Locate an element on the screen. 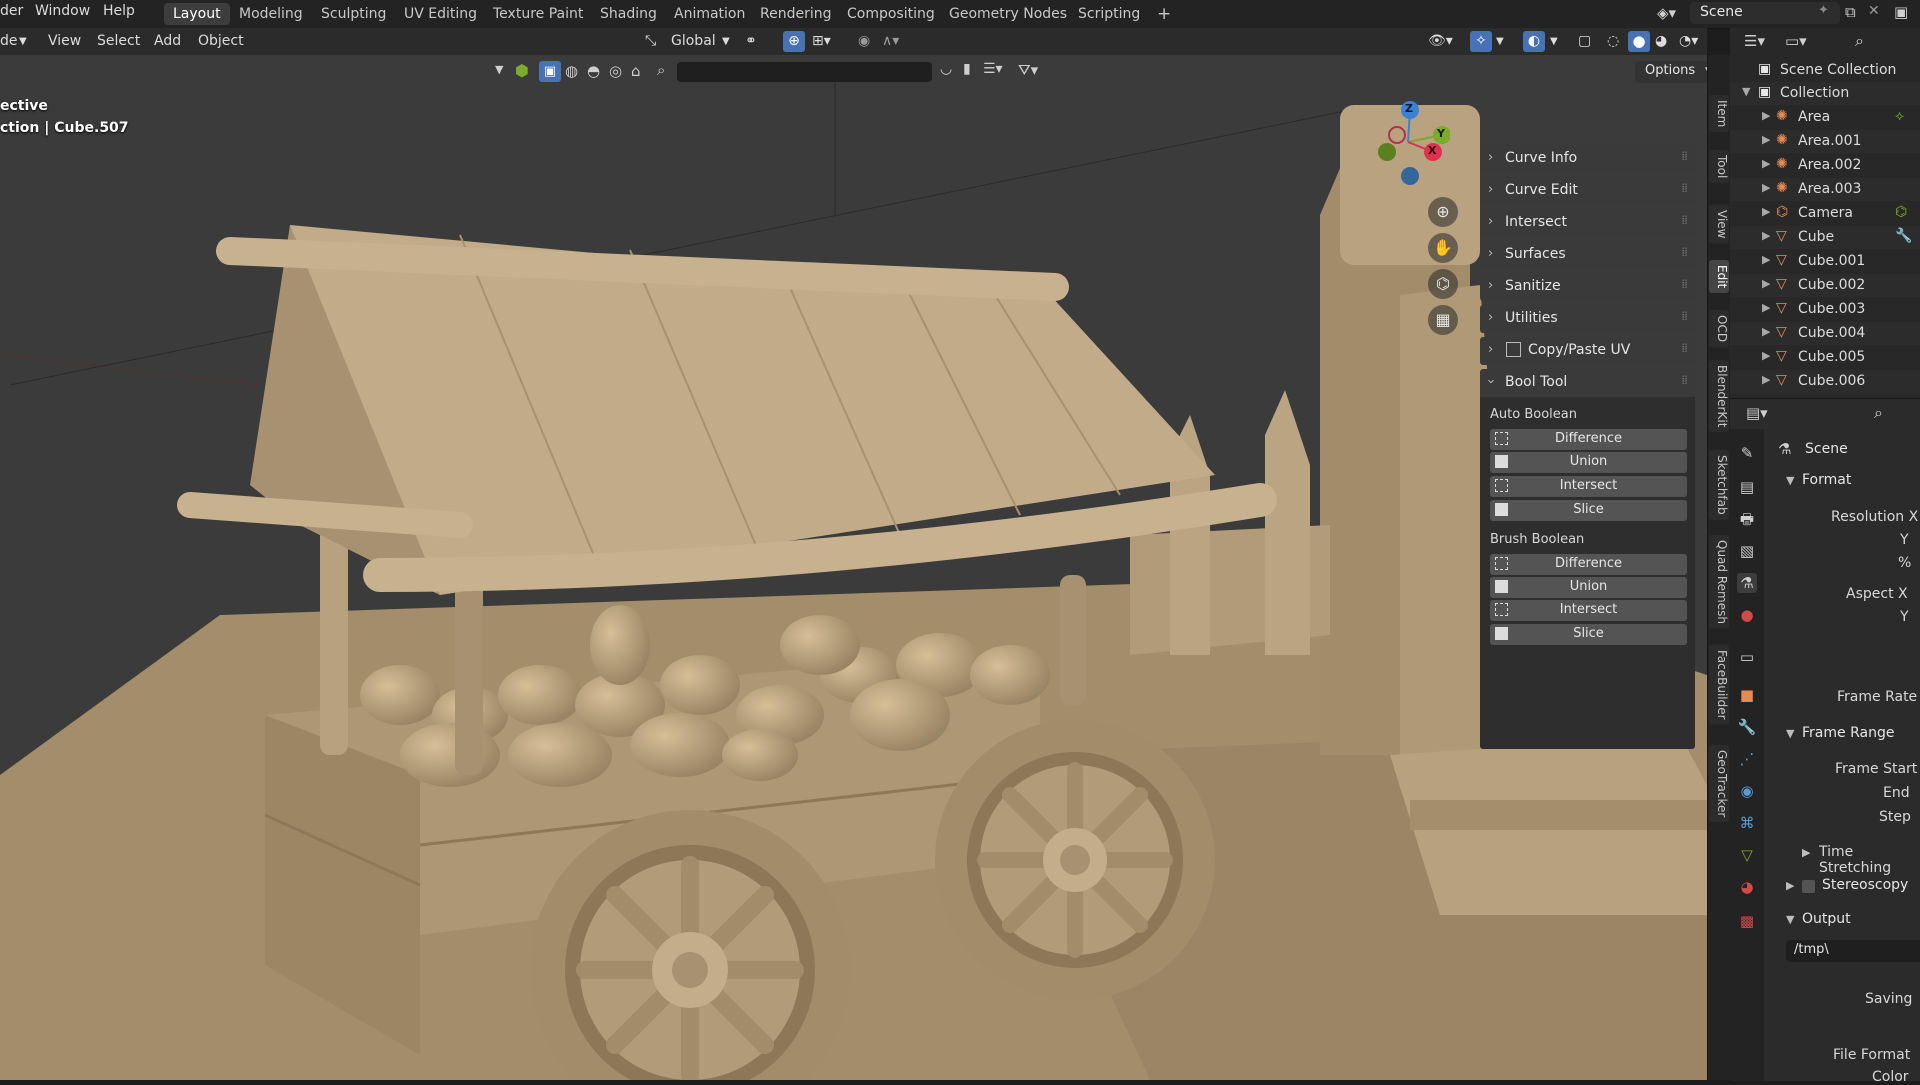  menu-help: Help is located at coordinates (119, 11).